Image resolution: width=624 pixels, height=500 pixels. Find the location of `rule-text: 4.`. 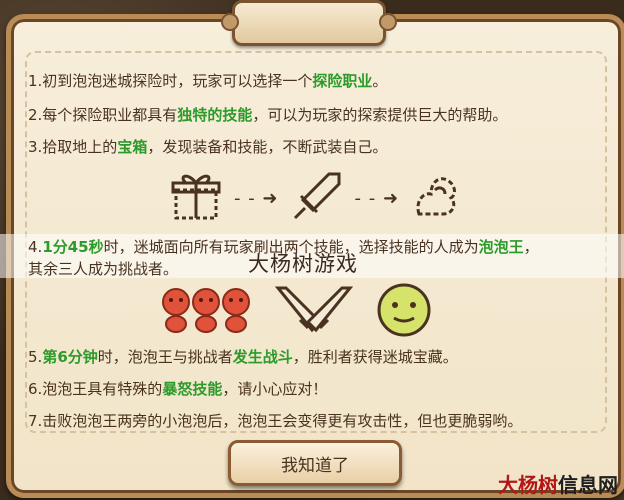

rule-text: 4. is located at coordinates (35, 247).